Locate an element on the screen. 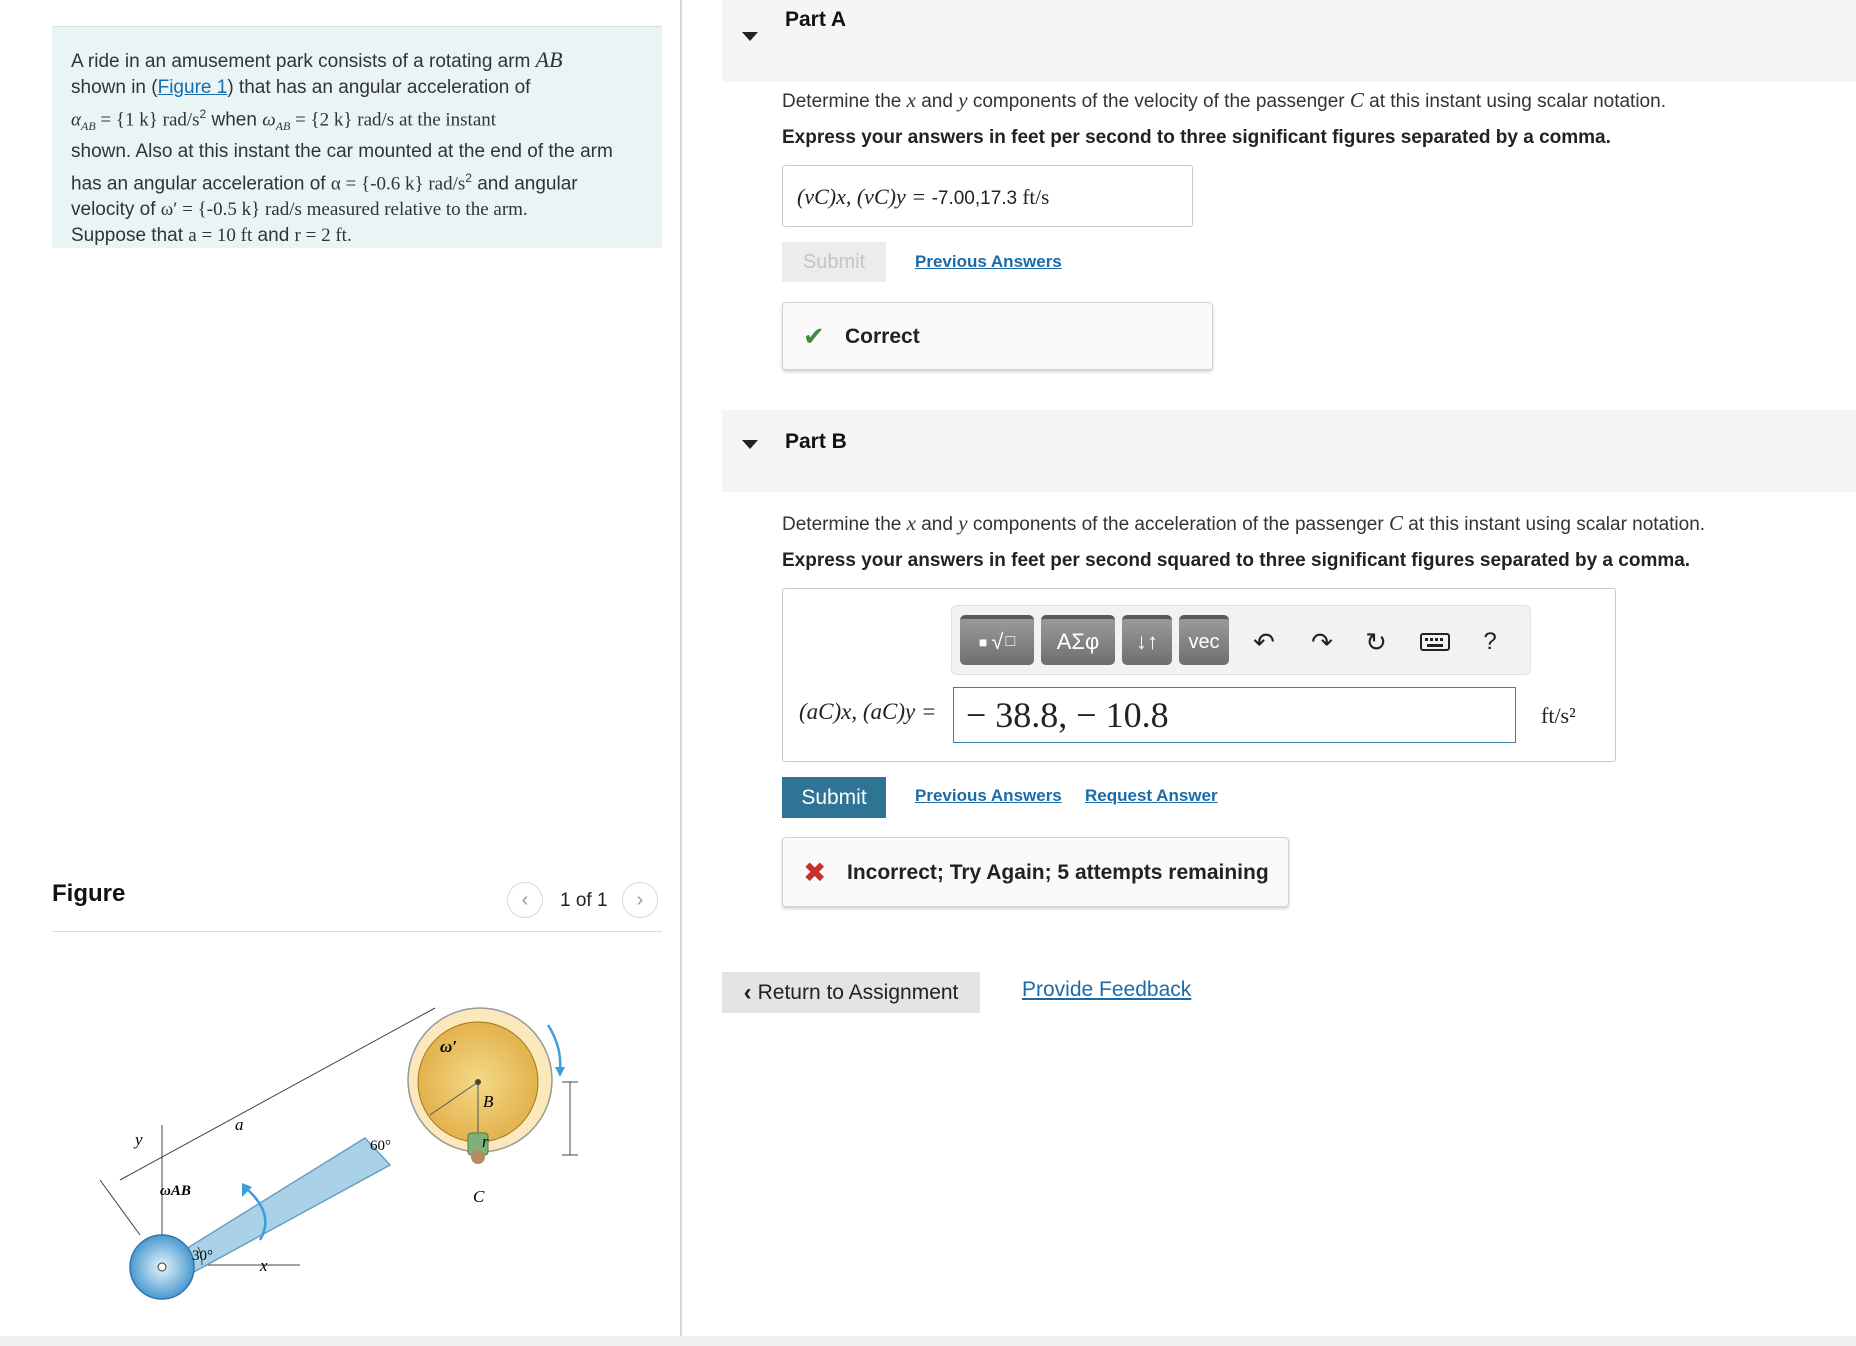 This screenshot has width=1856, height=1346. label-c: C is located at coordinates (479, 1196).